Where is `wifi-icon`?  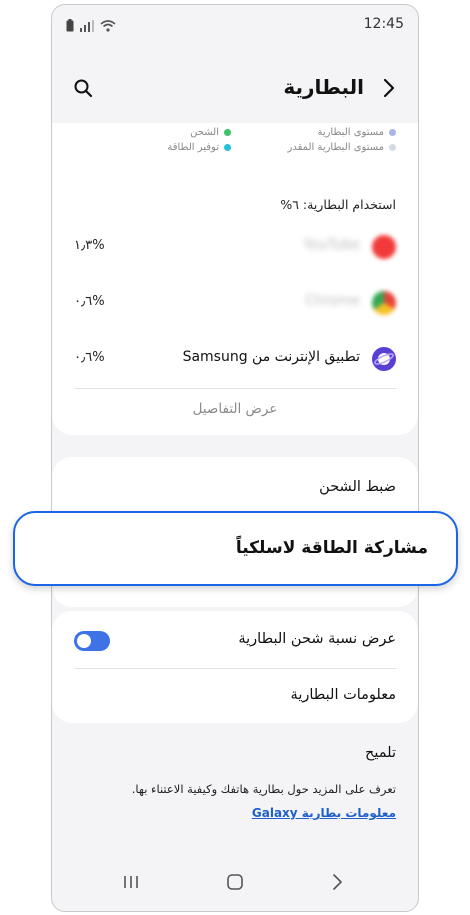 wifi-icon is located at coordinates (108, 26).